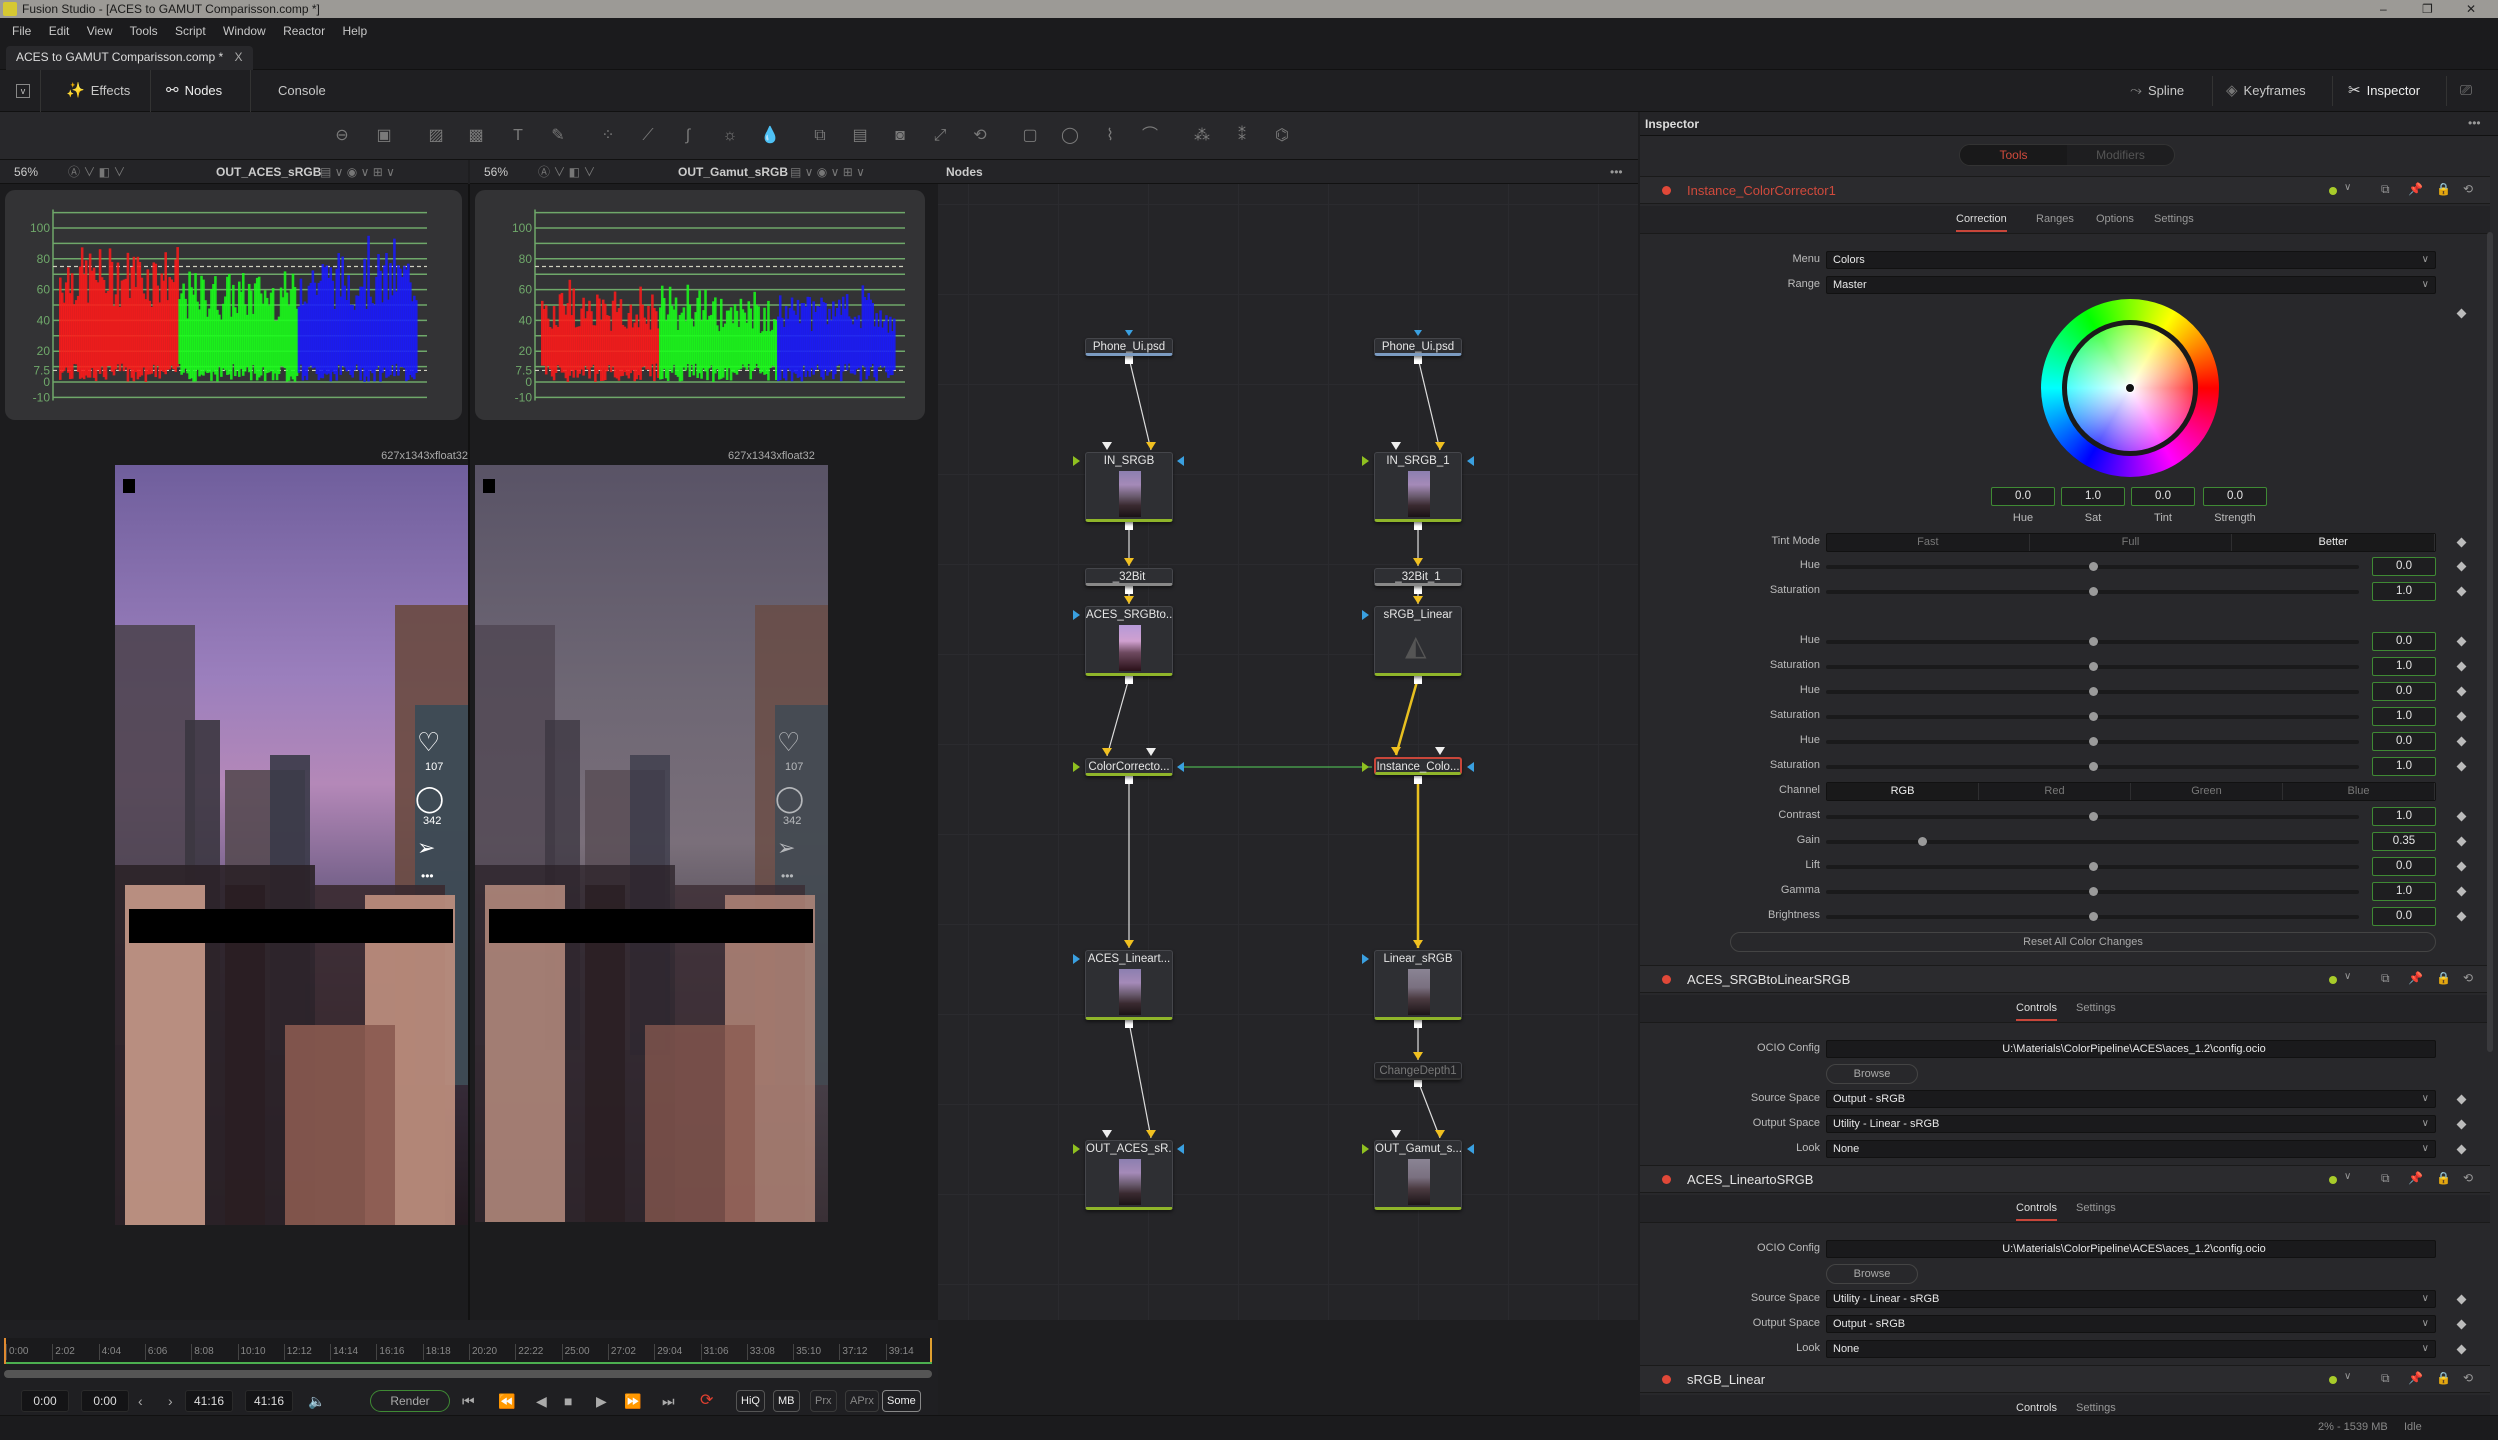 The width and height of the screenshot is (2498, 1440). Describe the element at coordinates (541, 1401) in the screenshot. I see `play-reverse-icon: ◀` at that location.